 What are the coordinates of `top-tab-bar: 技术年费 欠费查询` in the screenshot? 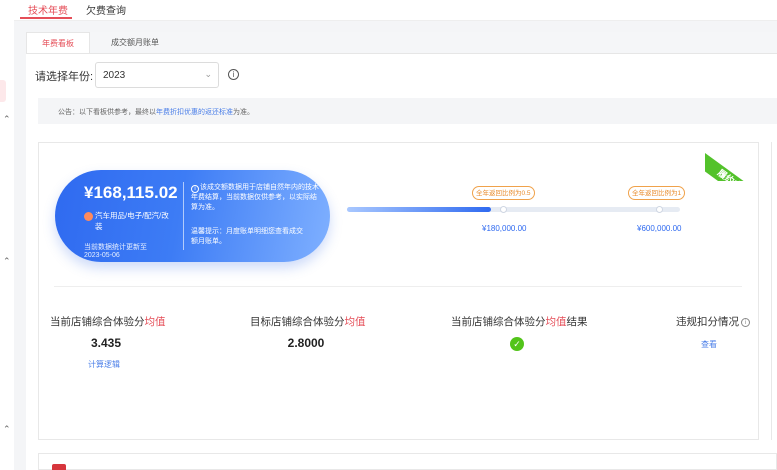 It's located at (395, 10).